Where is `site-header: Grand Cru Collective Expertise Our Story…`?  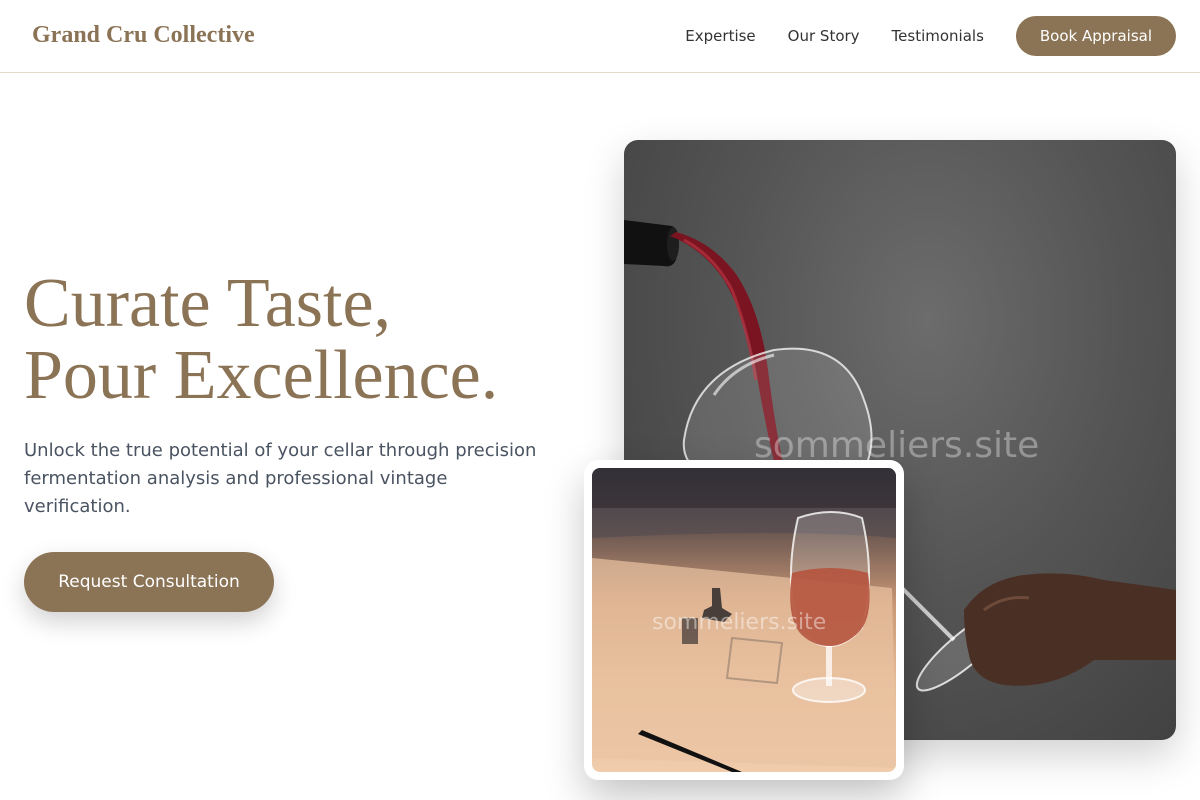
site-header: Grand Cru Collective Expertise Our Story… is located at coordinates (600, 36).